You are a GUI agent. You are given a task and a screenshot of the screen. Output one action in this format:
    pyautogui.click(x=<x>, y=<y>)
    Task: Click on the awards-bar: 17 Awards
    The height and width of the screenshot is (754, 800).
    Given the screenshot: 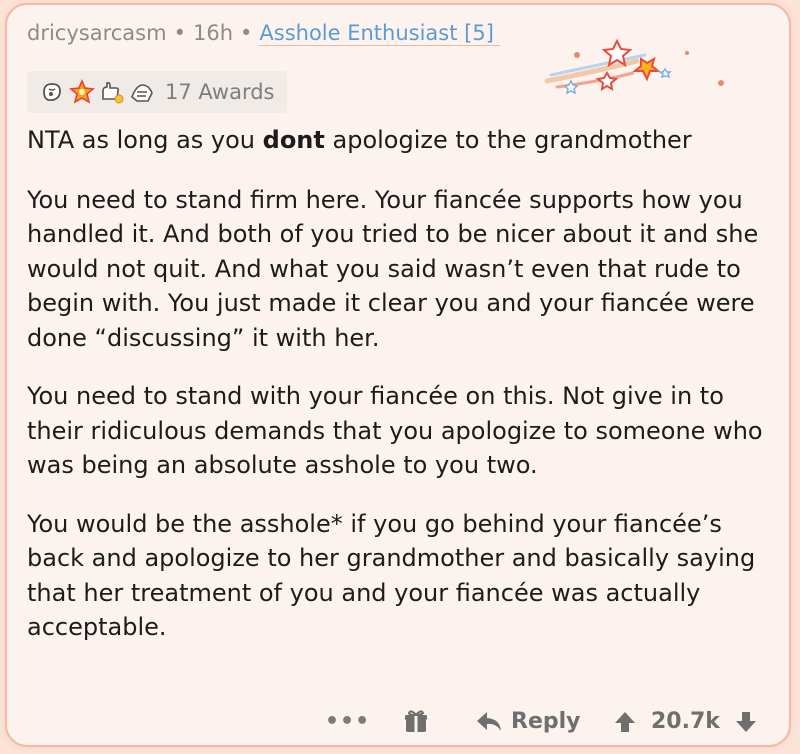 What is the action you would take?
    pyautogui.click(x=157, y=92)
    